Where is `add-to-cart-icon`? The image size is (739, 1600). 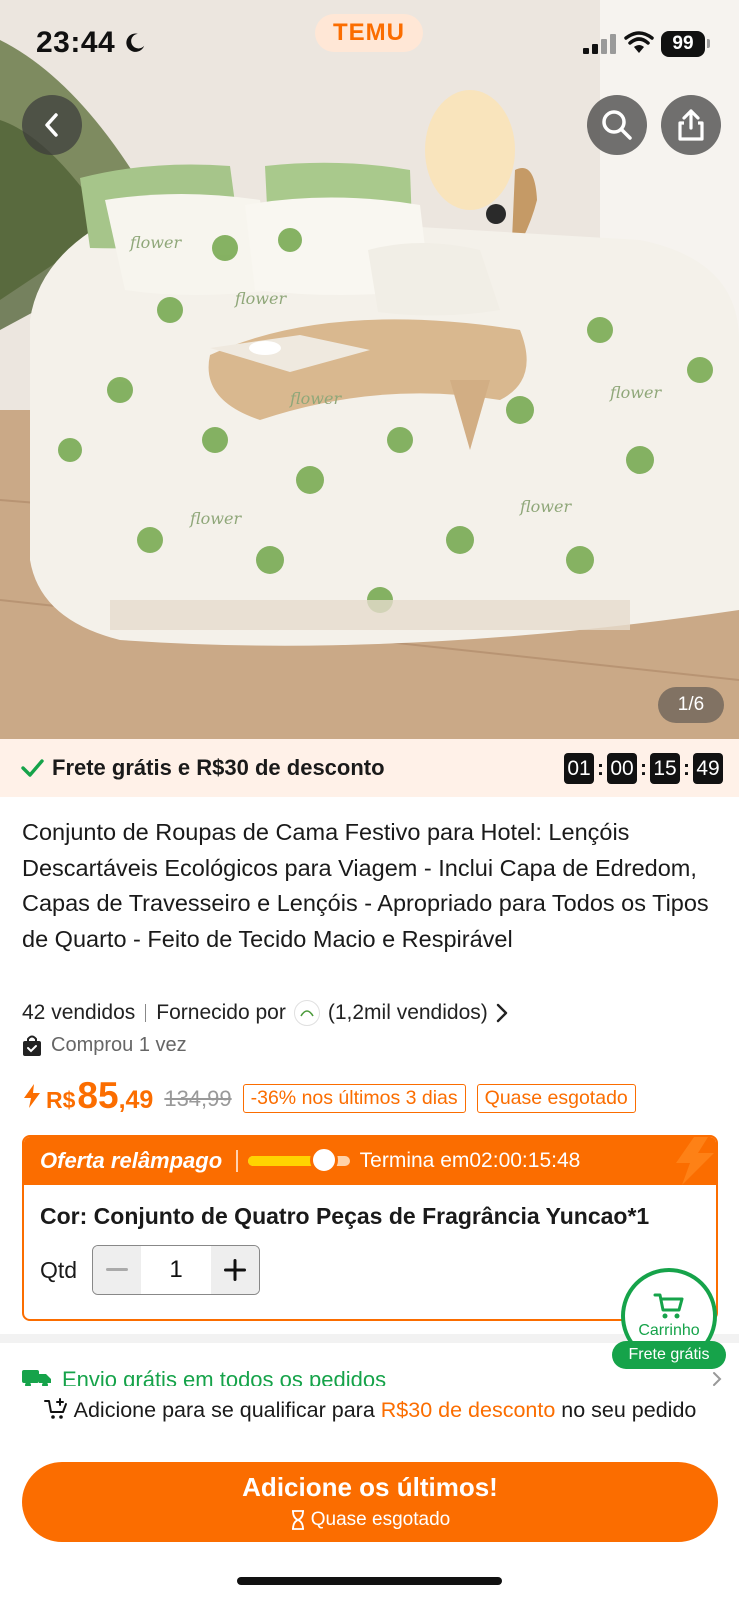 add-to-cart-icon is located at coordinates (55, 1408).